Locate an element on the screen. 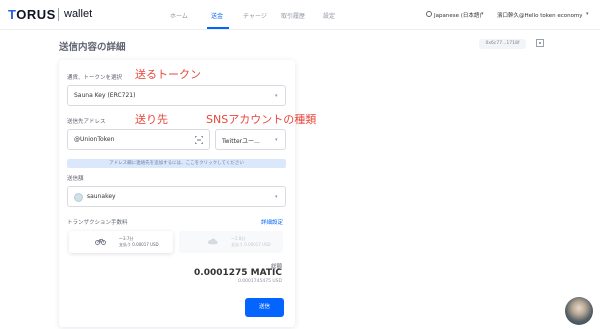 Image resolution: width=600 pixels, height=329 pixels. fee-advanced-link: 詳細設定 is located at coordinates (272, 222).